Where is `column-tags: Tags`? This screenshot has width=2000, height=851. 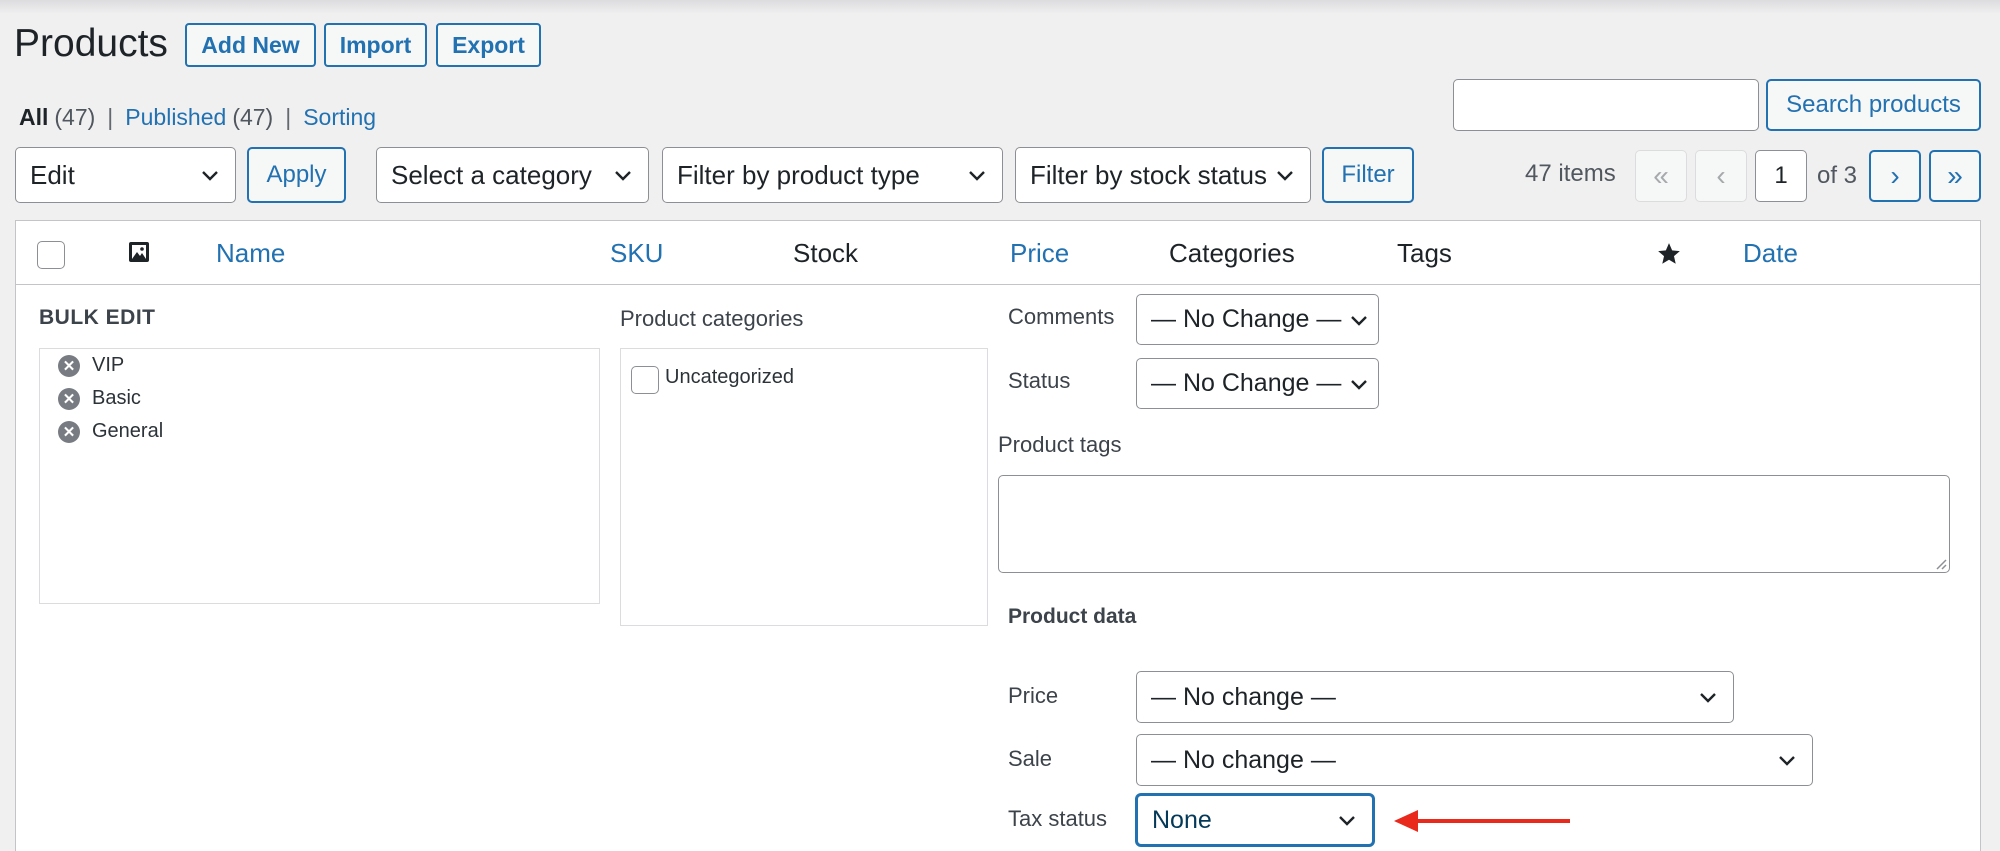 column-tags: Tags is located at coordinates (1424, 252).